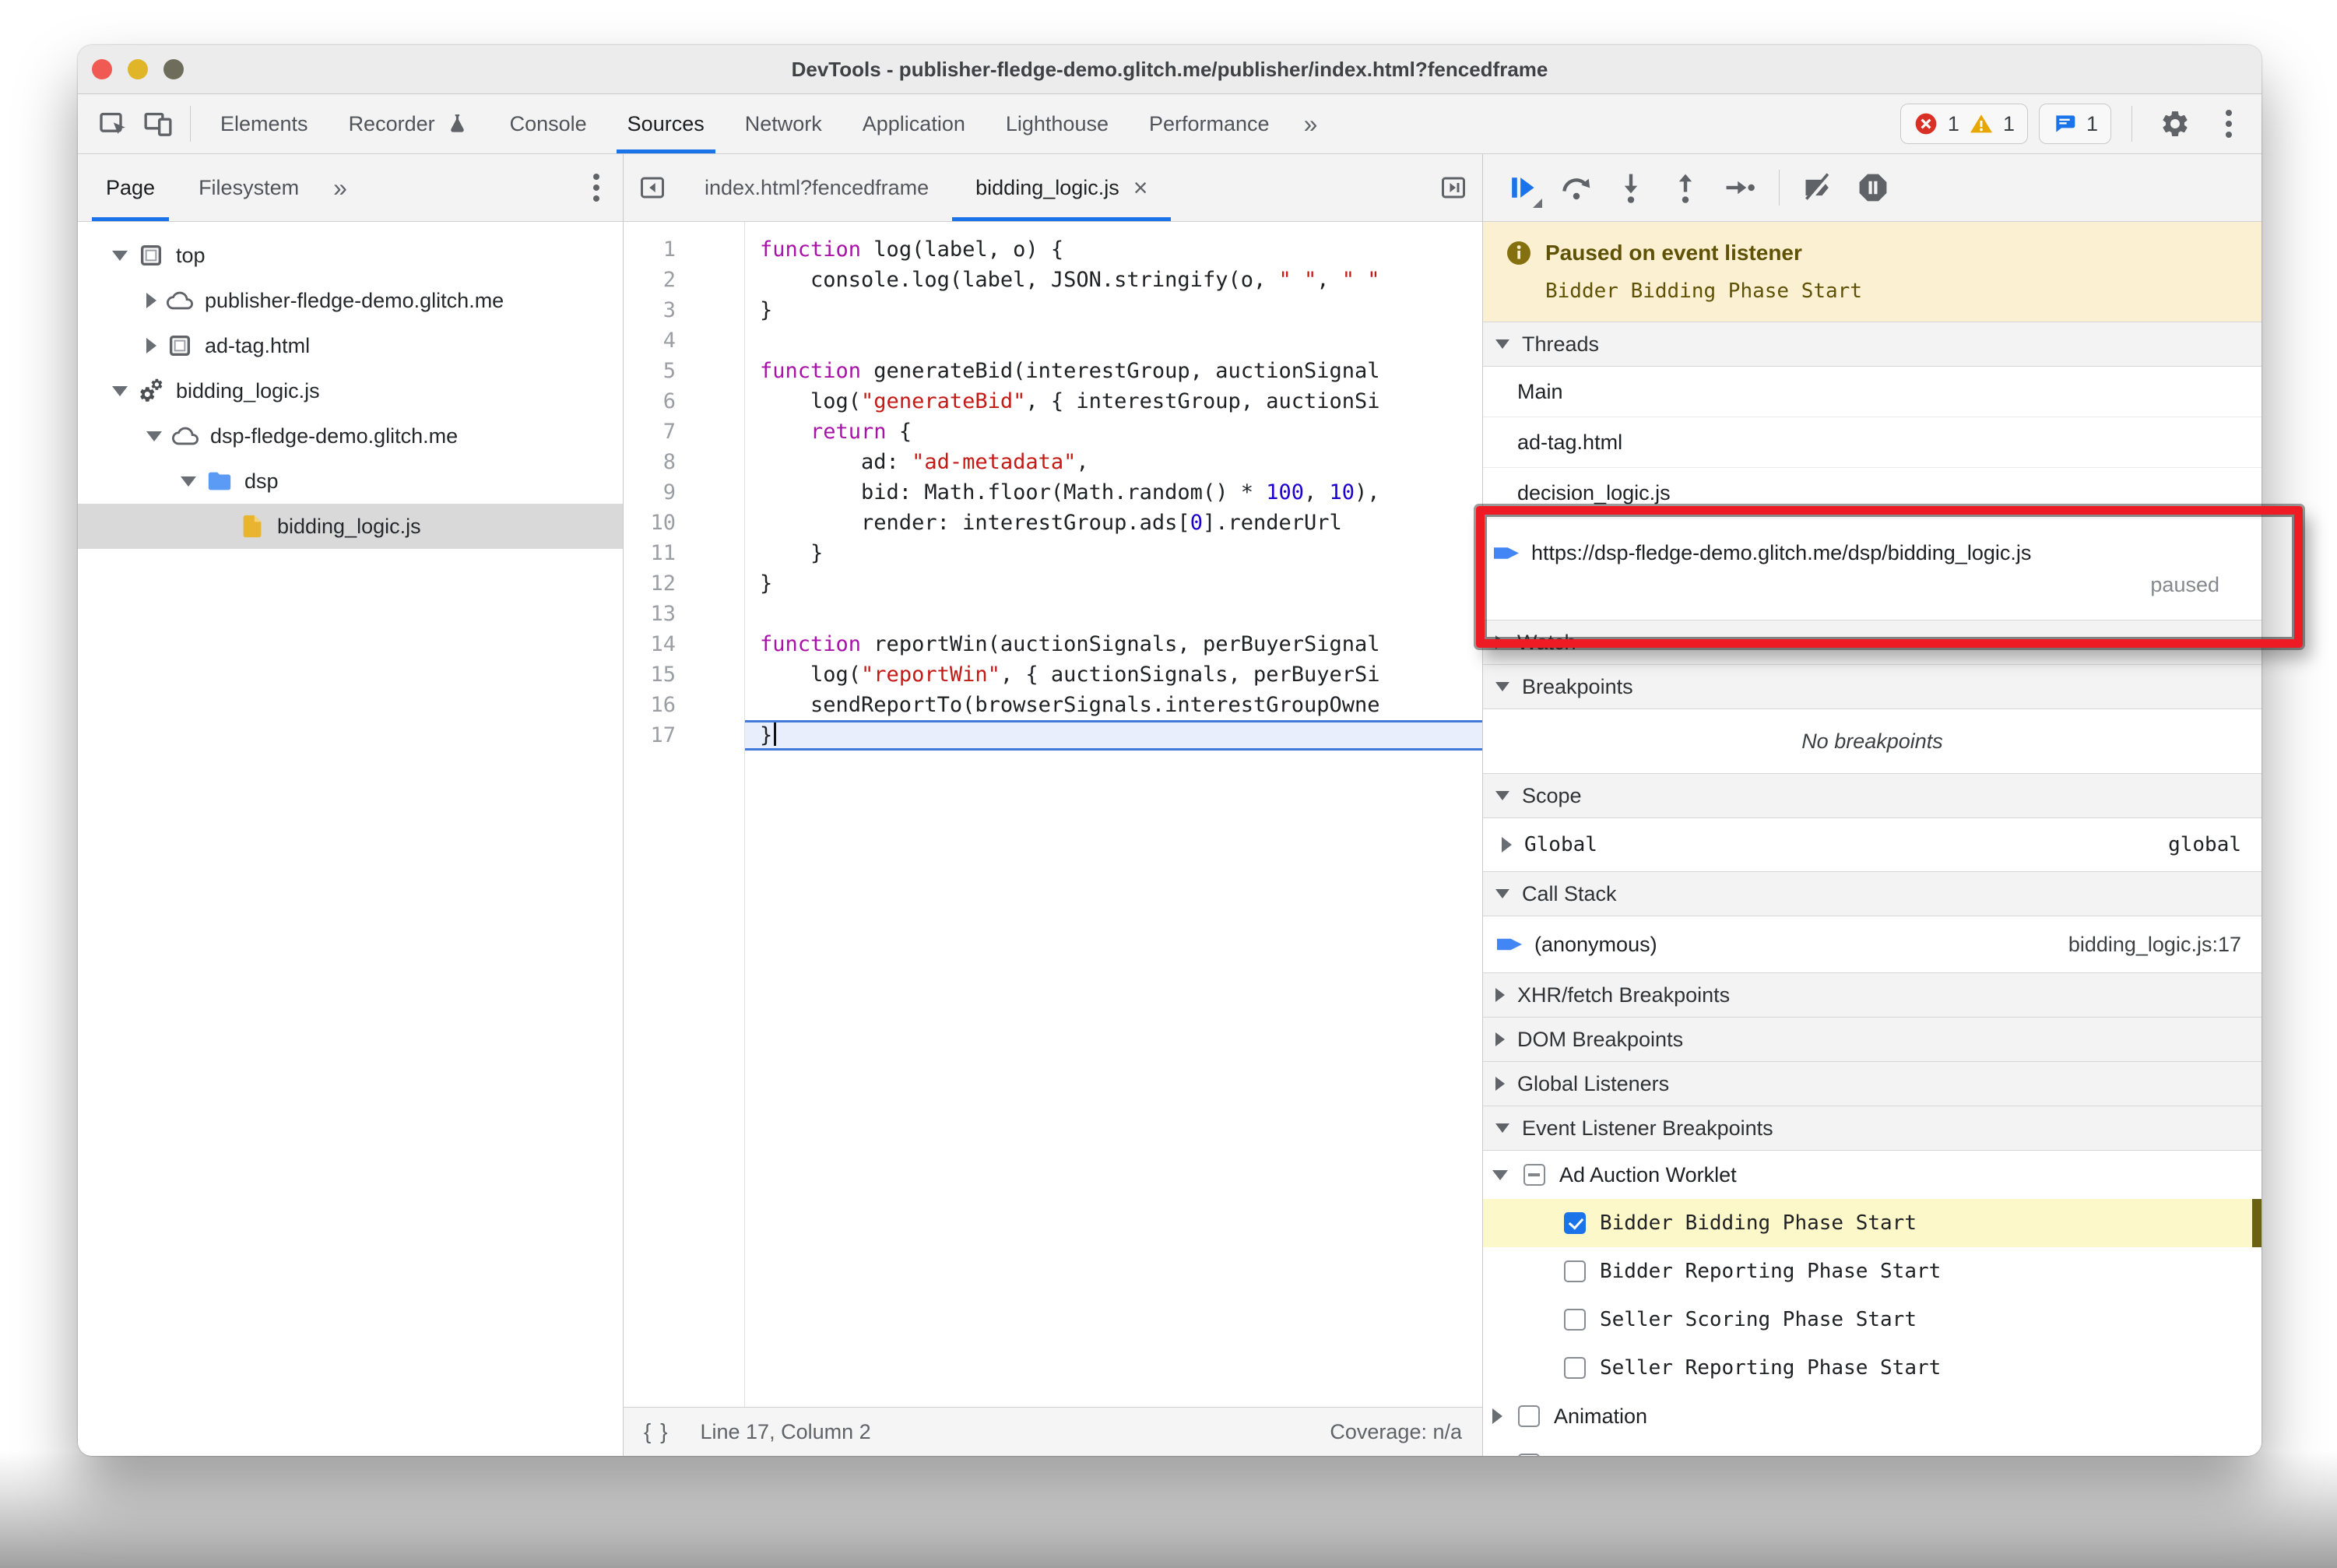  Describe the element at coordinates (351, 255) in the screenshot. I see `tree-item-top: top` at that location.